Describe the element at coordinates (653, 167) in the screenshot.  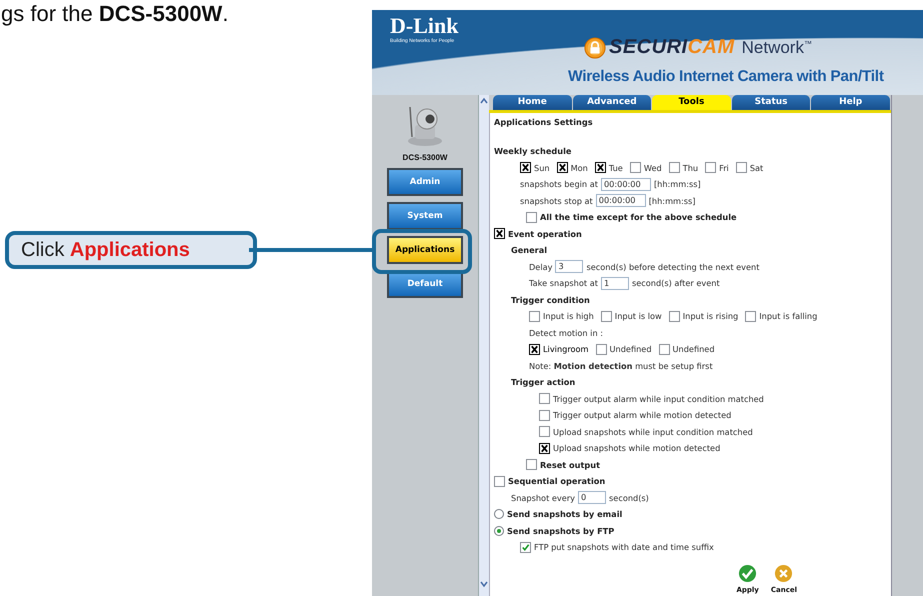
I see `checkbox-label: Wed` at that location.